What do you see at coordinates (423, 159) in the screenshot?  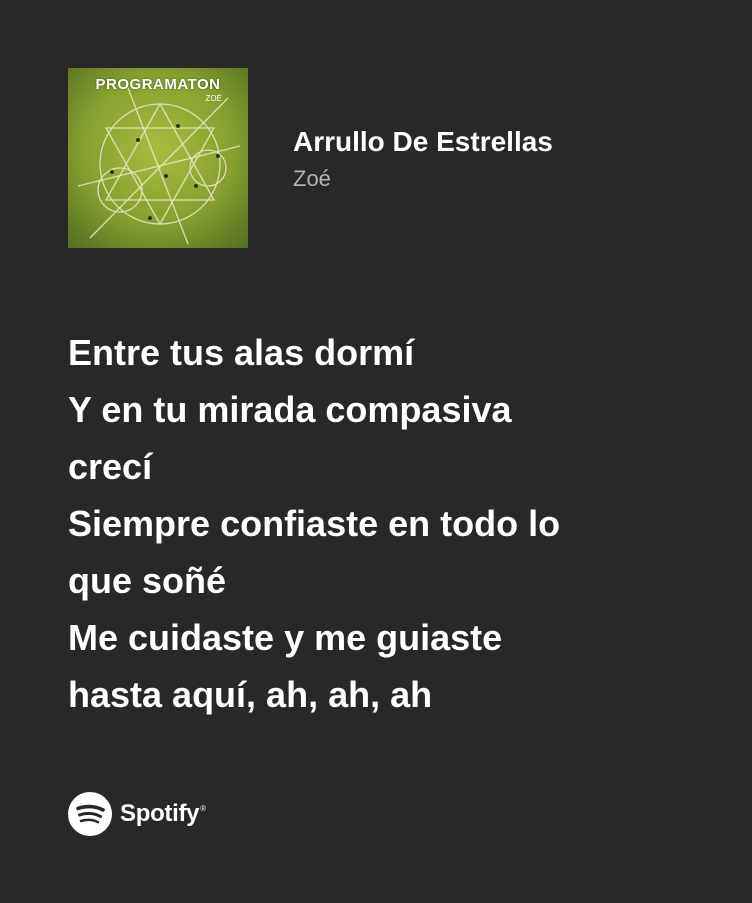 I see `track-info: Arrullo De Estrellas Zoé` at bounding box center [423, 159].